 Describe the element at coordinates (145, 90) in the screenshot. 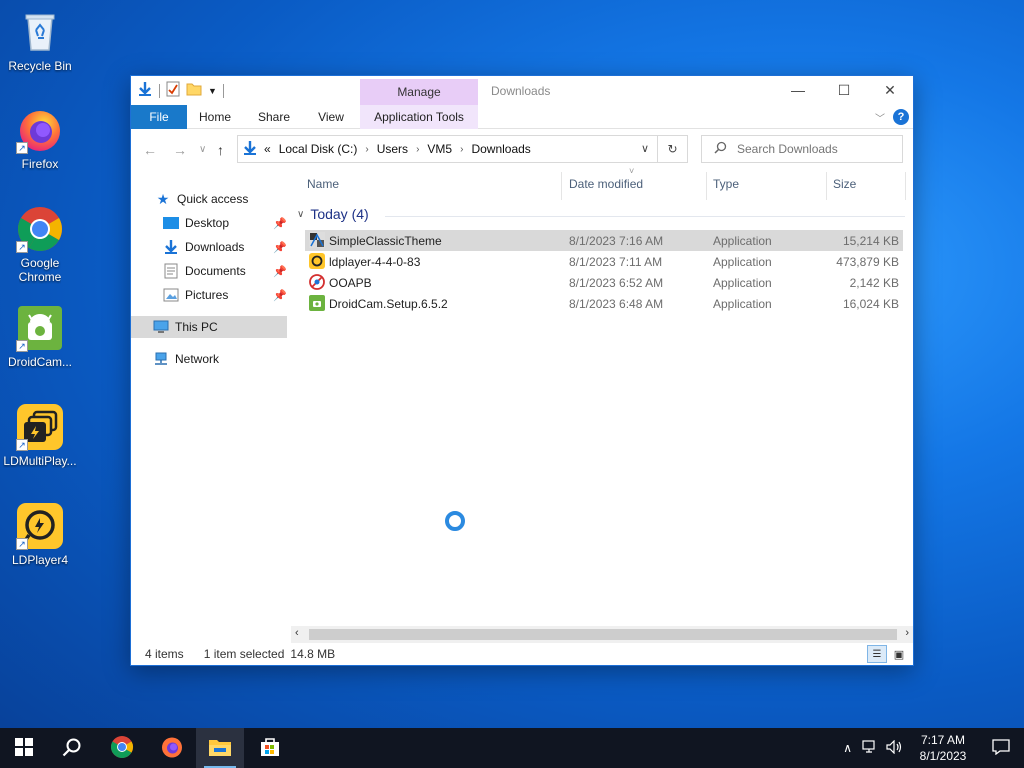

I see `downloads-arrow-icon` at that location.